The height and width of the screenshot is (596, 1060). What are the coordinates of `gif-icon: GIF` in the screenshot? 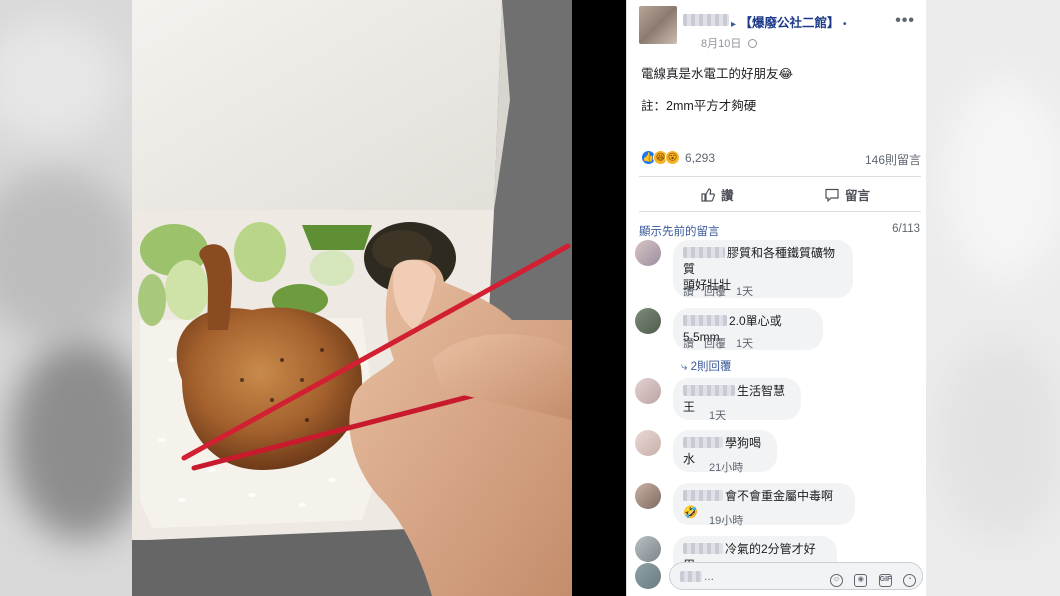 It's located at (885, 580).